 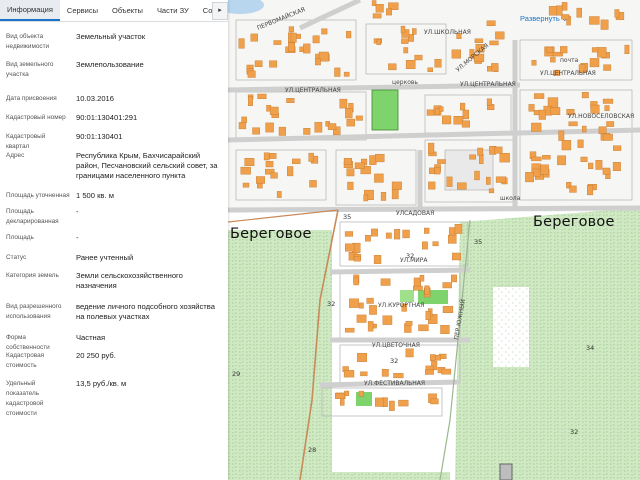 I want to click on tab-information: Информация, so click(x=30, y=10).